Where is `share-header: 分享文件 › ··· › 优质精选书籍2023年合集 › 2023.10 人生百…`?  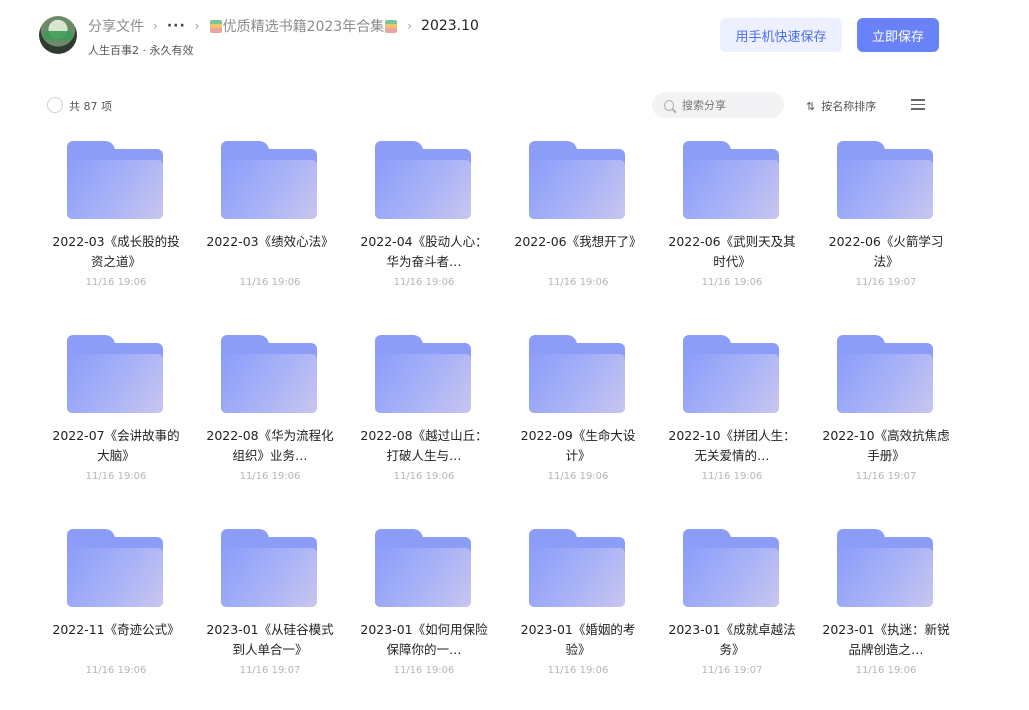 share-header: 分享文件 › ··· › 优质精选书籍2023年合集 › 2023.10 人生百… is located at coordinates (514, 40).